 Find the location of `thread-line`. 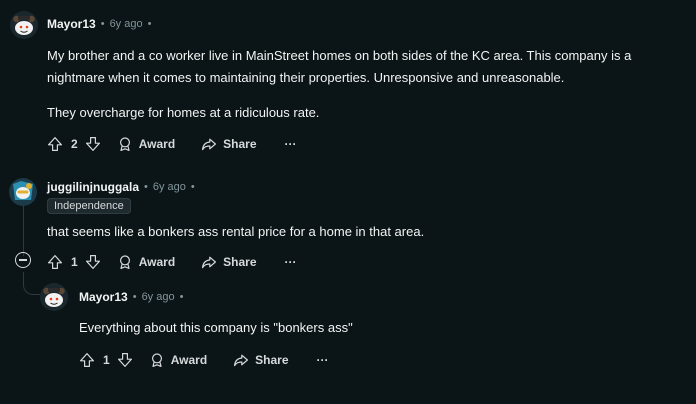

thread-line is located at coordinates (23, 231).